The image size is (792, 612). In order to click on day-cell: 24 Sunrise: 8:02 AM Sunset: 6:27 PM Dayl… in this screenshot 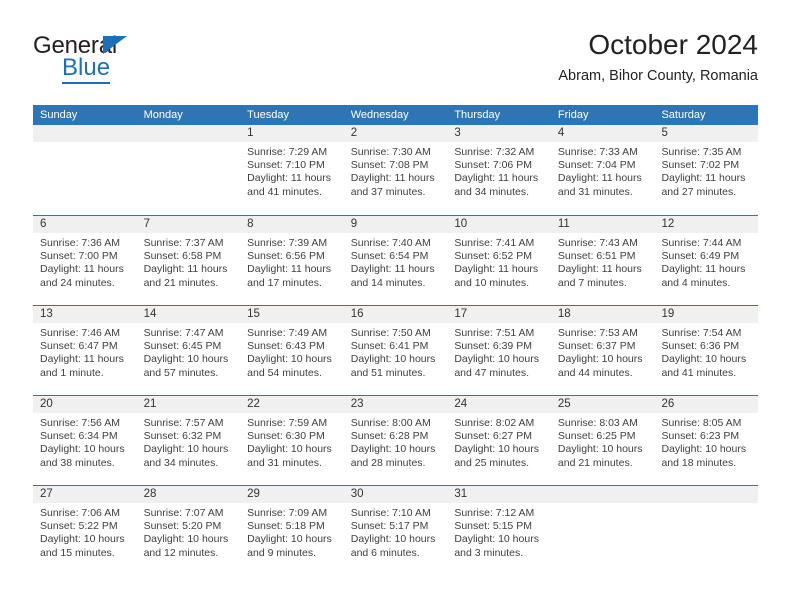, I will do `click(499, 440)`.